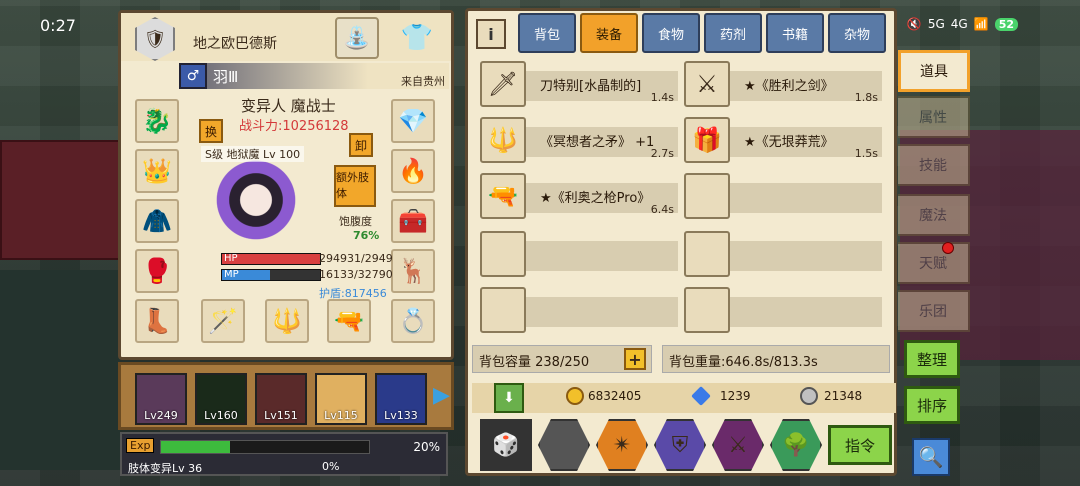 The width and height of the screenshot is (1080, 486). Describe the element at coordinates (934, 215) in the screenshot. I see `side-tab-magic: 魔法` at that location.